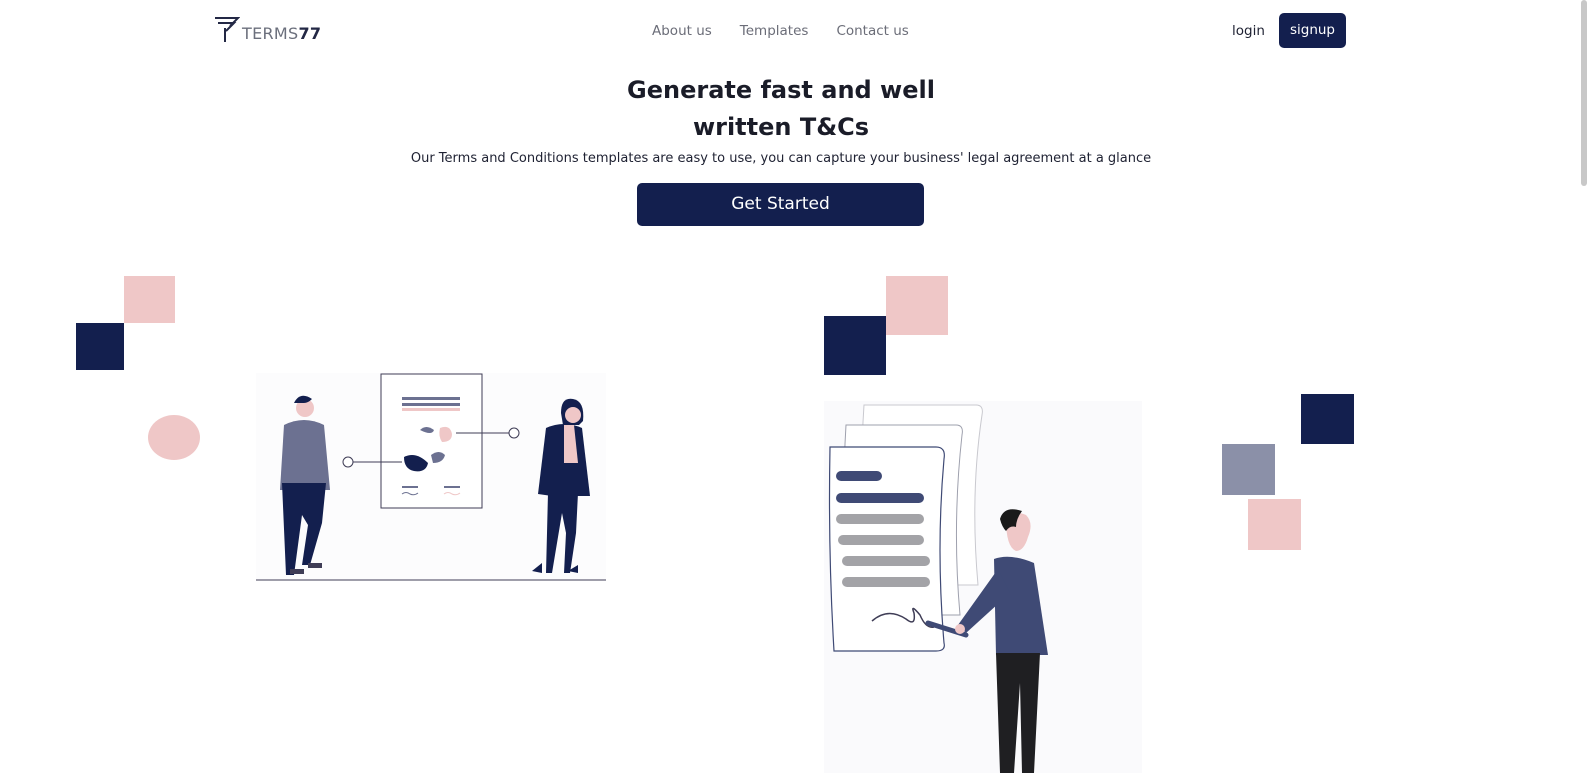 This screenshot has height=773, width=1590. Describe the element at coordinates (1579, 386) in the screenshot. I see `page-scrollbar` at that location.